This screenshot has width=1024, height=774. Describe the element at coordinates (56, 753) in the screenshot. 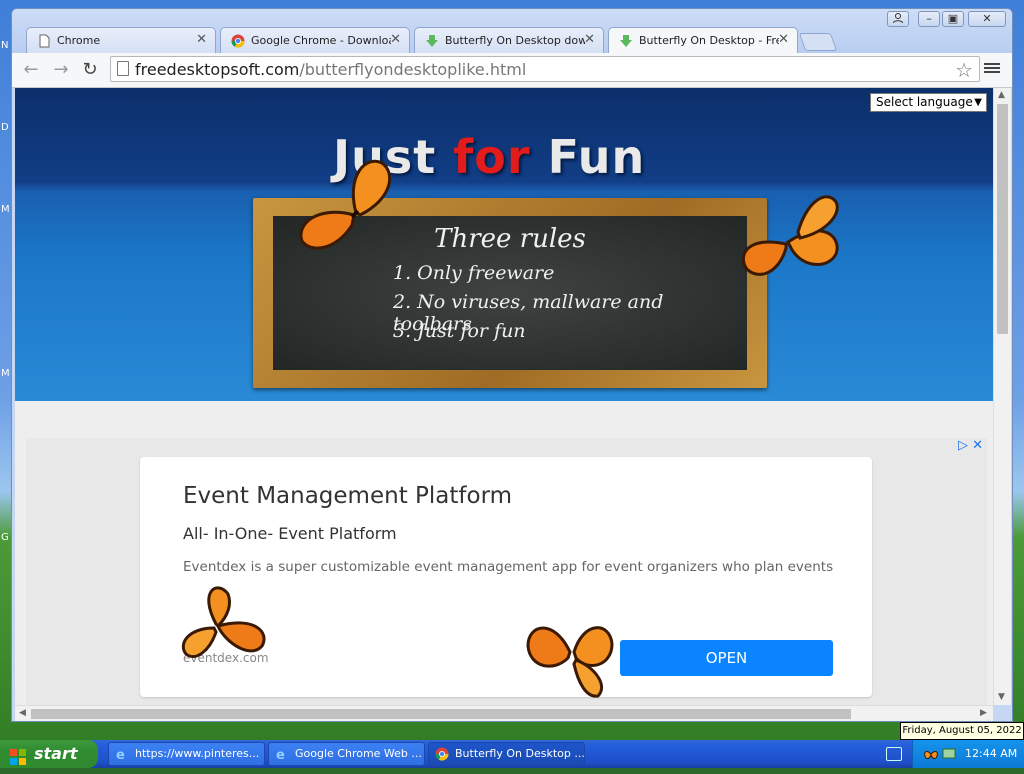

I see `start-label: start` at that location.